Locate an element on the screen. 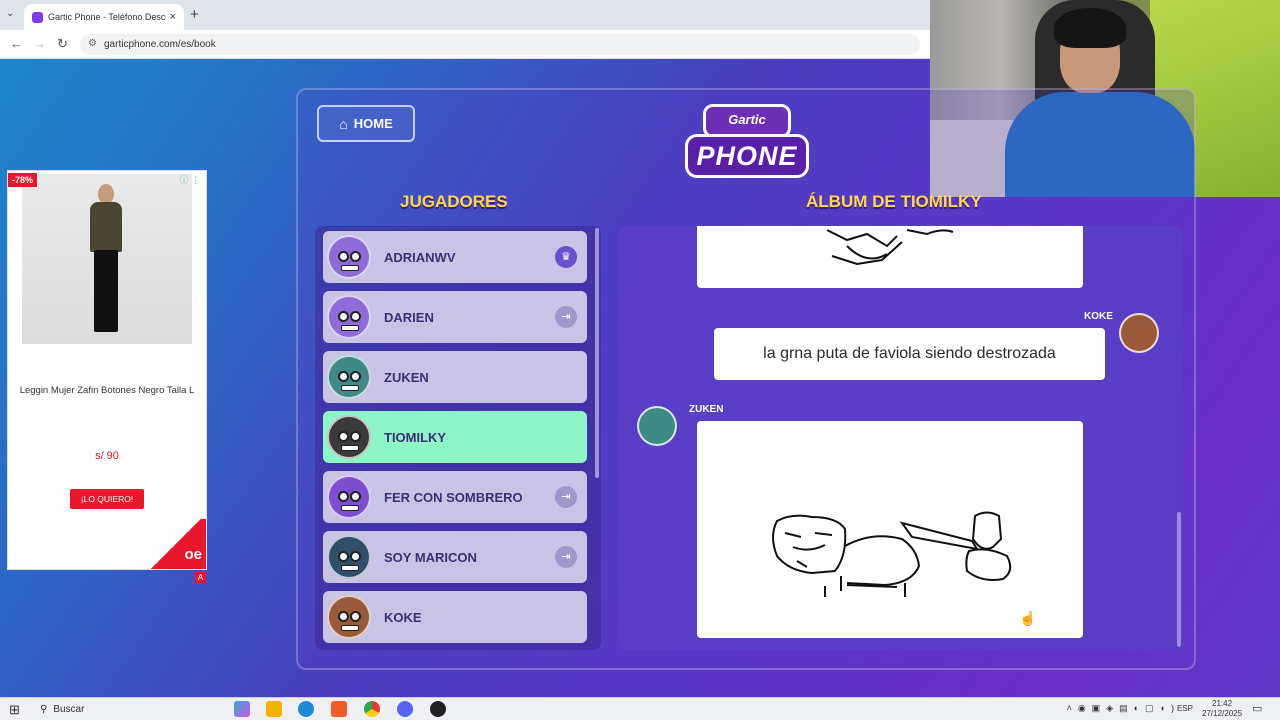 Image resolution: width=1280 pixels, height=720 pixels. clock-time: 21:42 is located at coordinates (1222, 703).